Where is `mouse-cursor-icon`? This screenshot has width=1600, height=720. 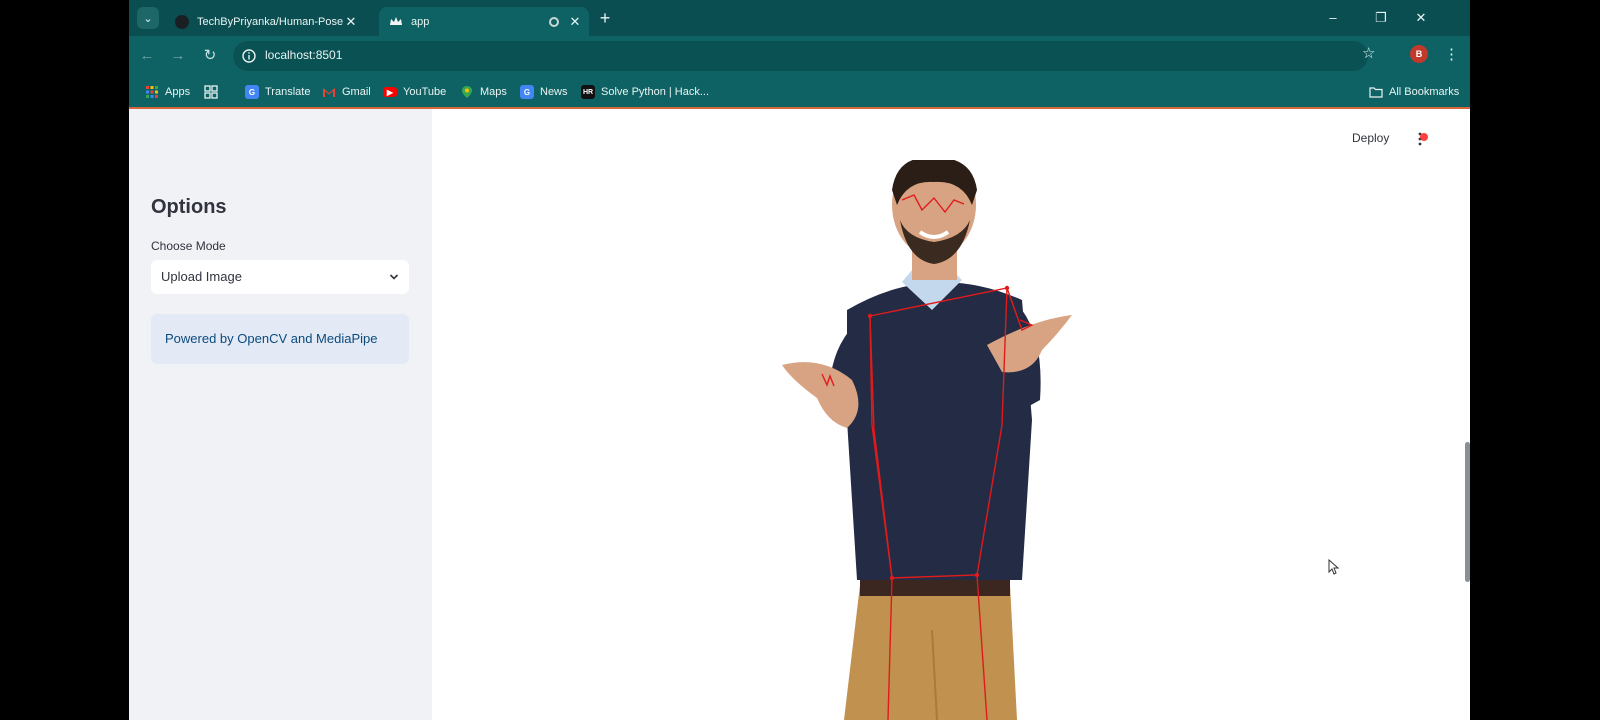
mouse-cursor-icon is located at coordinates (1334, 567).